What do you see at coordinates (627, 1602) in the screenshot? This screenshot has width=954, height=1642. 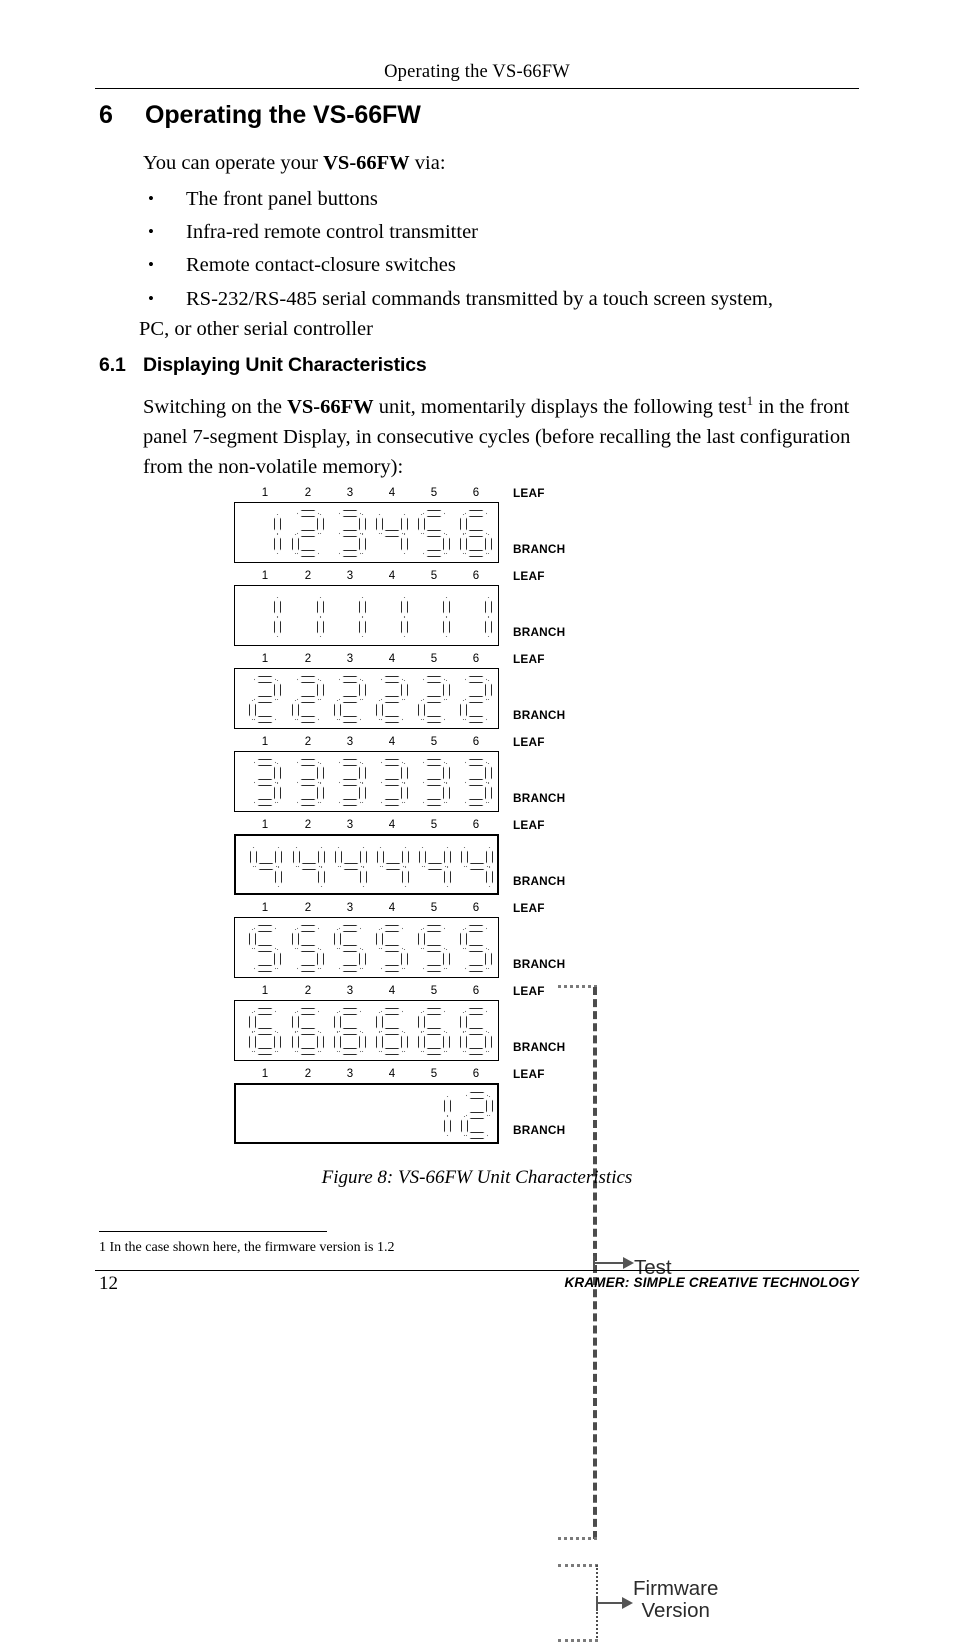 I see `firmware-arrow-head` at bounding box center [627, 1602].